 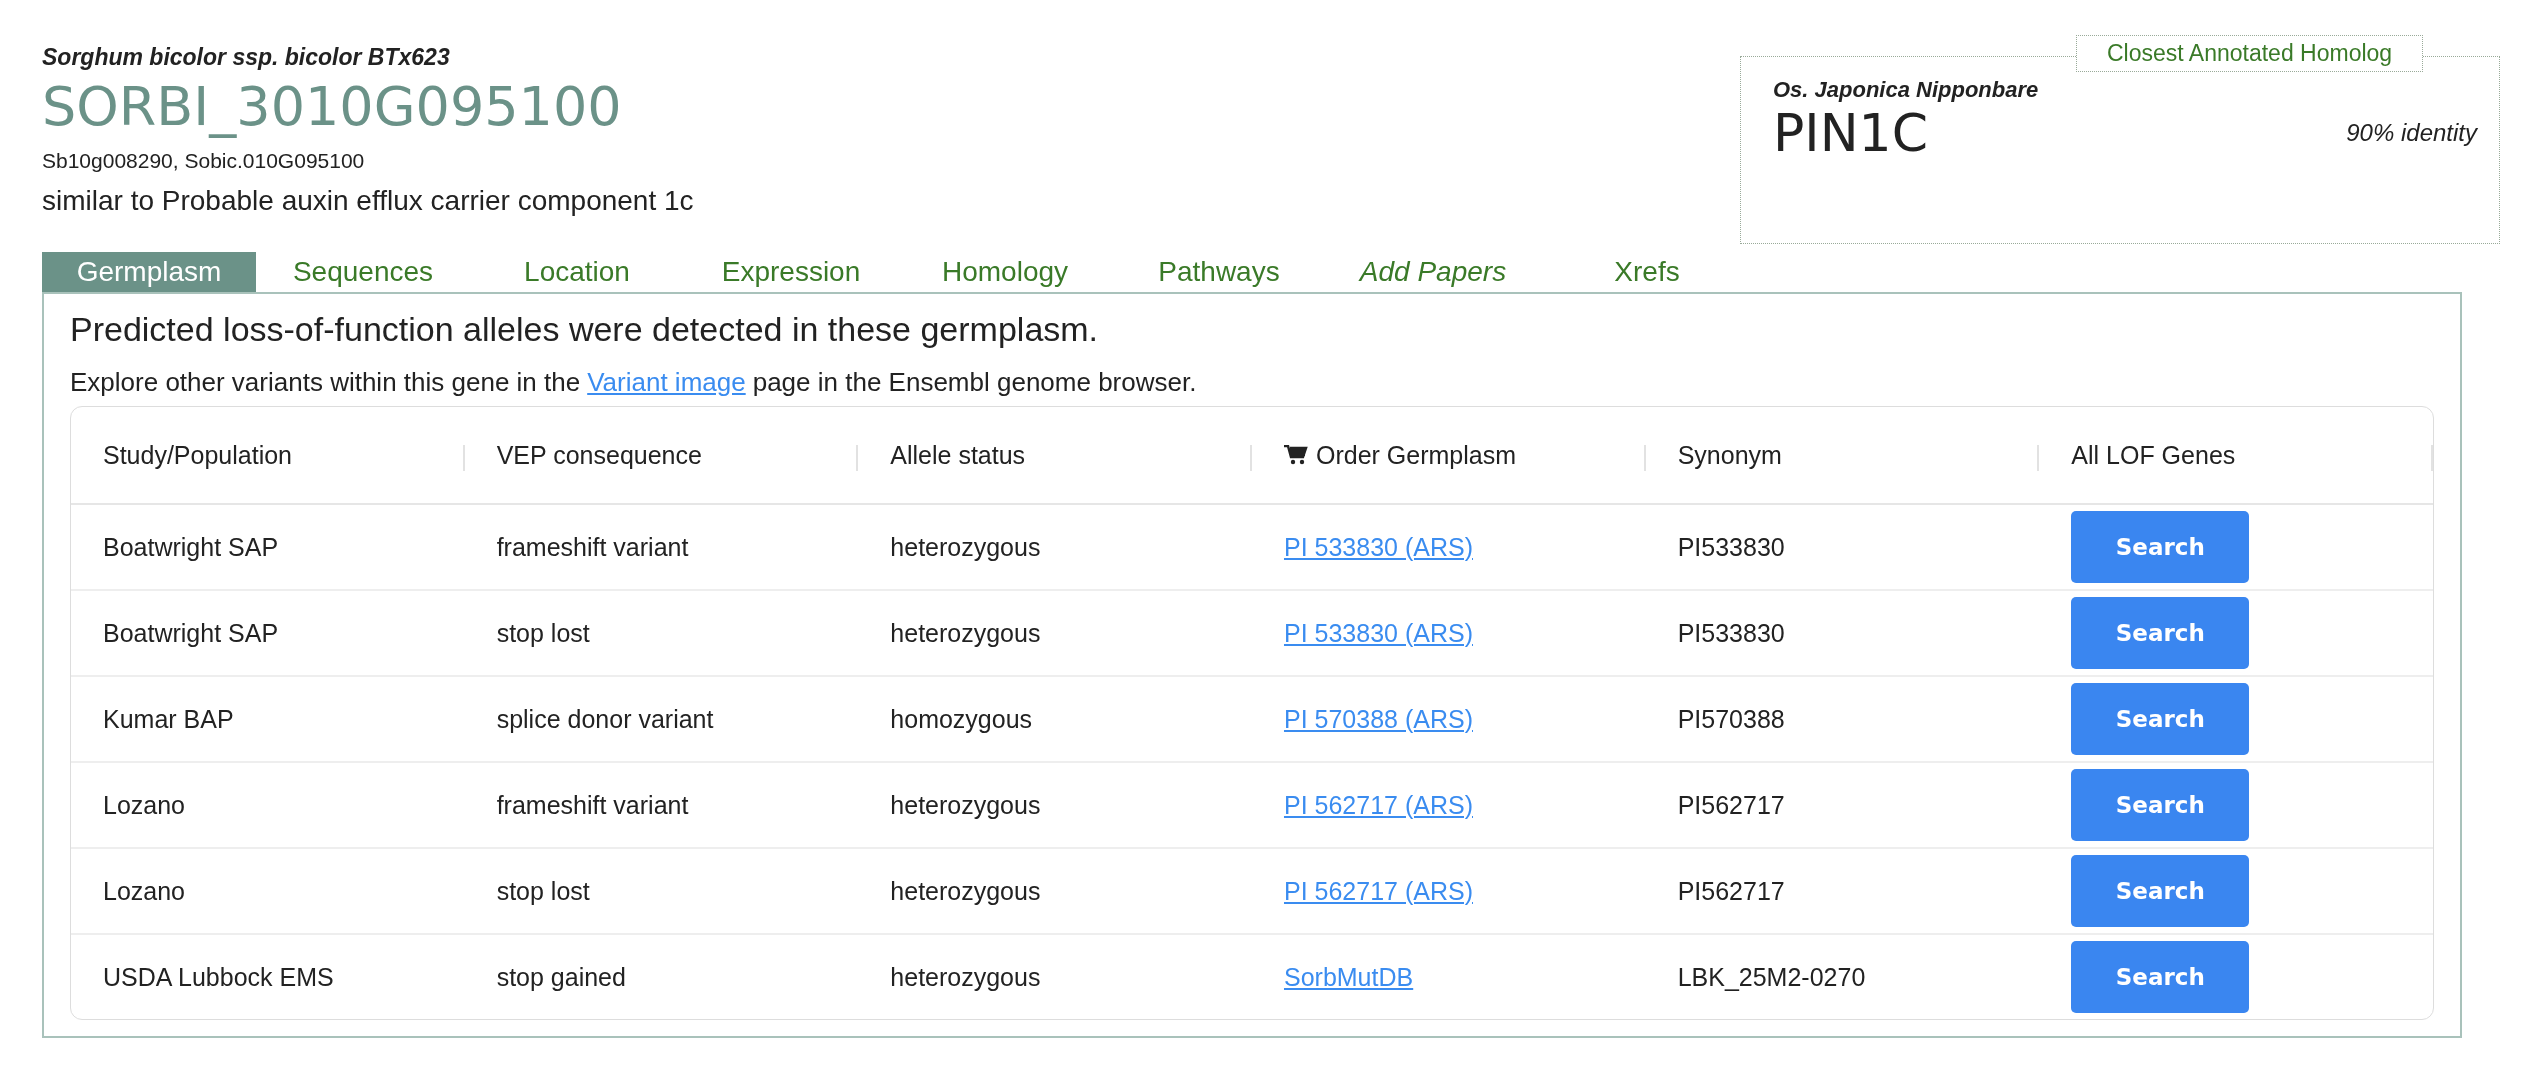 What do you see at coordinates (204, 161) in the screenshot?
I see `gene-synonyms: Sb10g008290, Sobic.010G095100` at bounding box center [204, 161].